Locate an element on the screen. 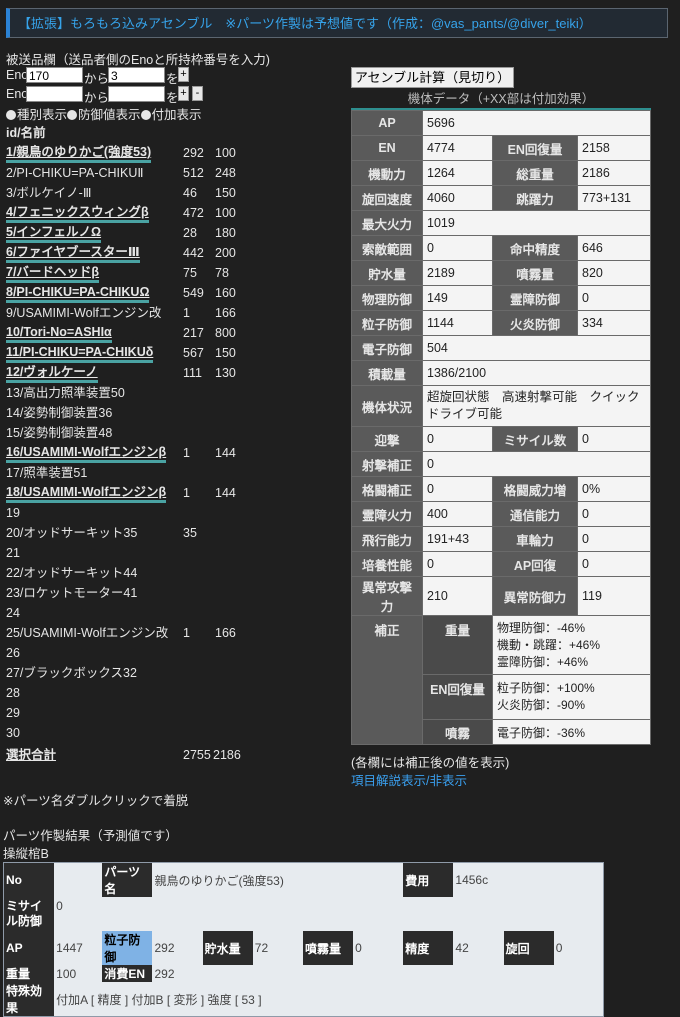 This screenshot has width=680, height=1017. part-name: 23/ロケットモーター41 is located at coordinates (71, 593).